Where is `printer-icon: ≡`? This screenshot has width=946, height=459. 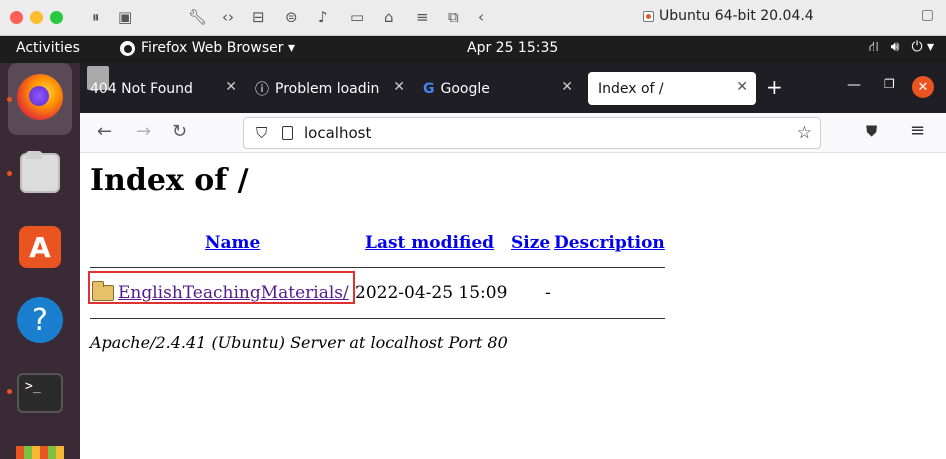 printer-icon: ≡ is located at coordinates (422, 17).